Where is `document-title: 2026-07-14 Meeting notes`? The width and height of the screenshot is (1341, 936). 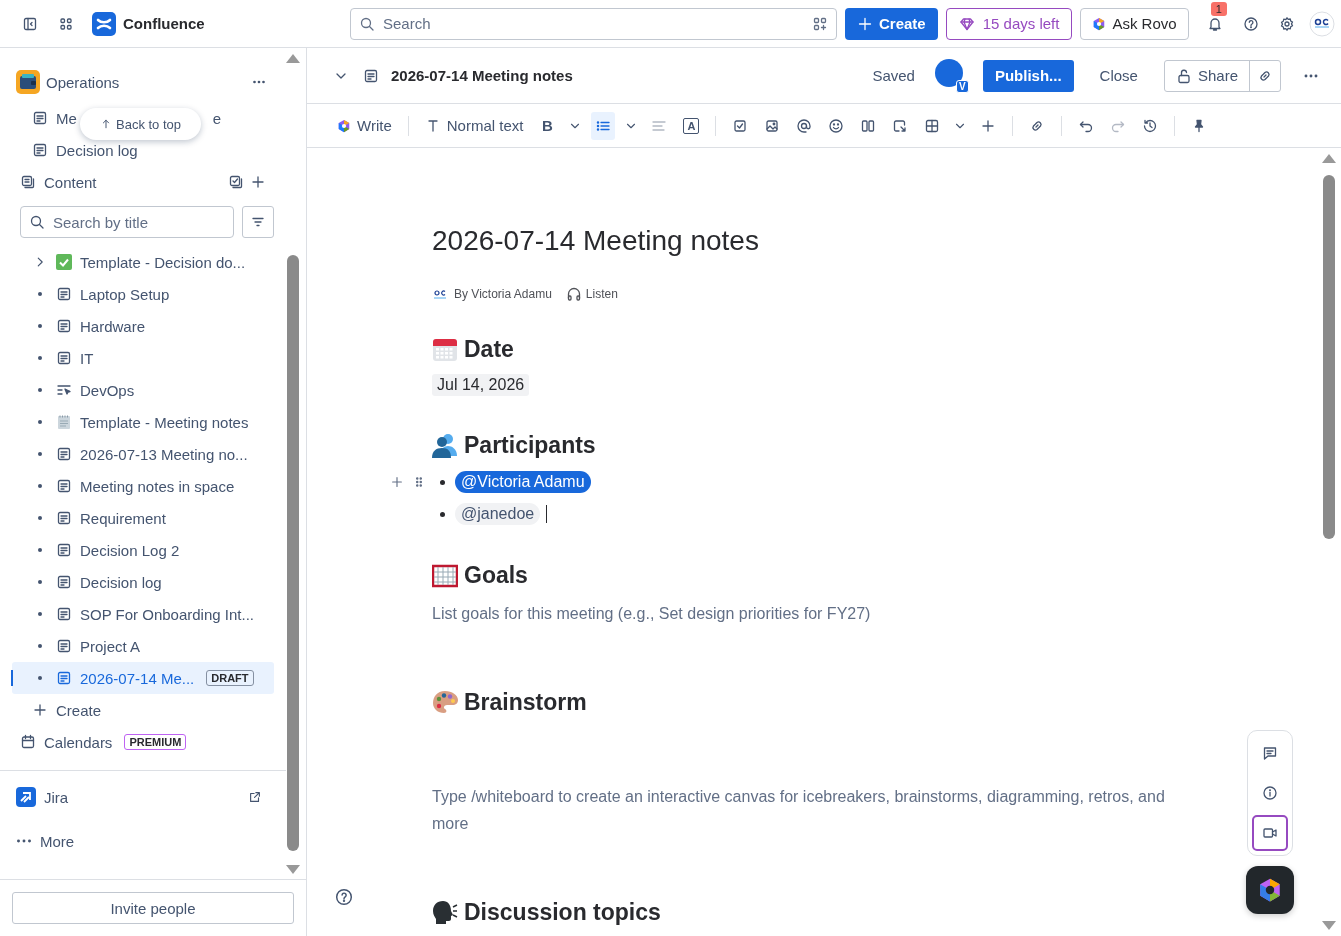
document-title: 2026-07-14 Meeting notes is located at coordinates (596, 241).